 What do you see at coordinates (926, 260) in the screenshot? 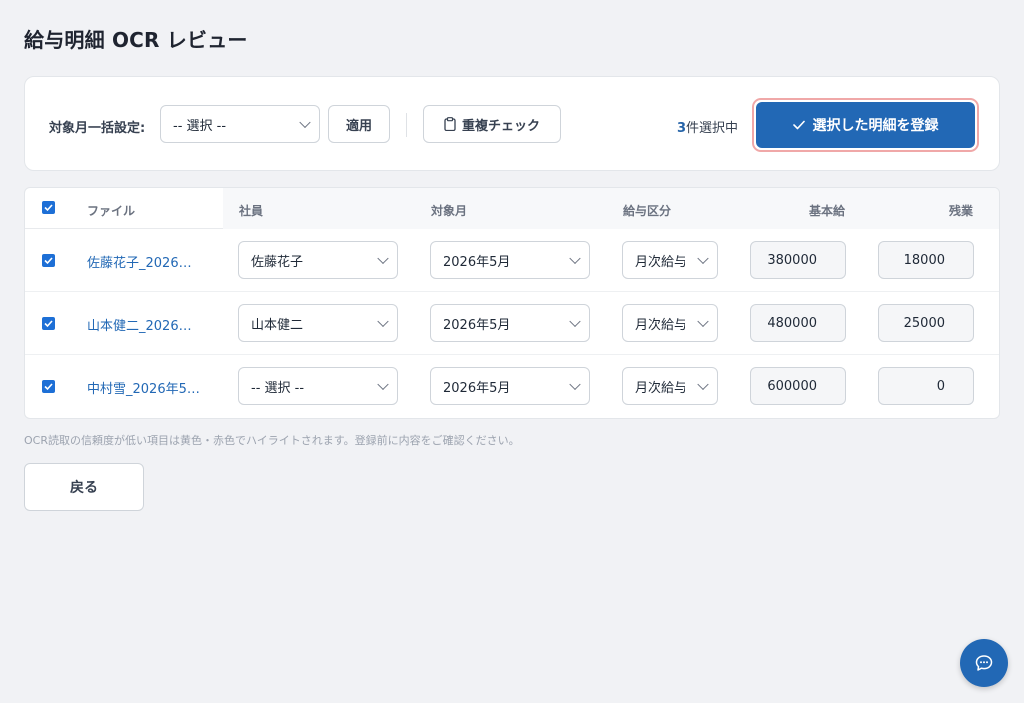
I see `overtime-input: 18000` at bounding box center [926, 260].